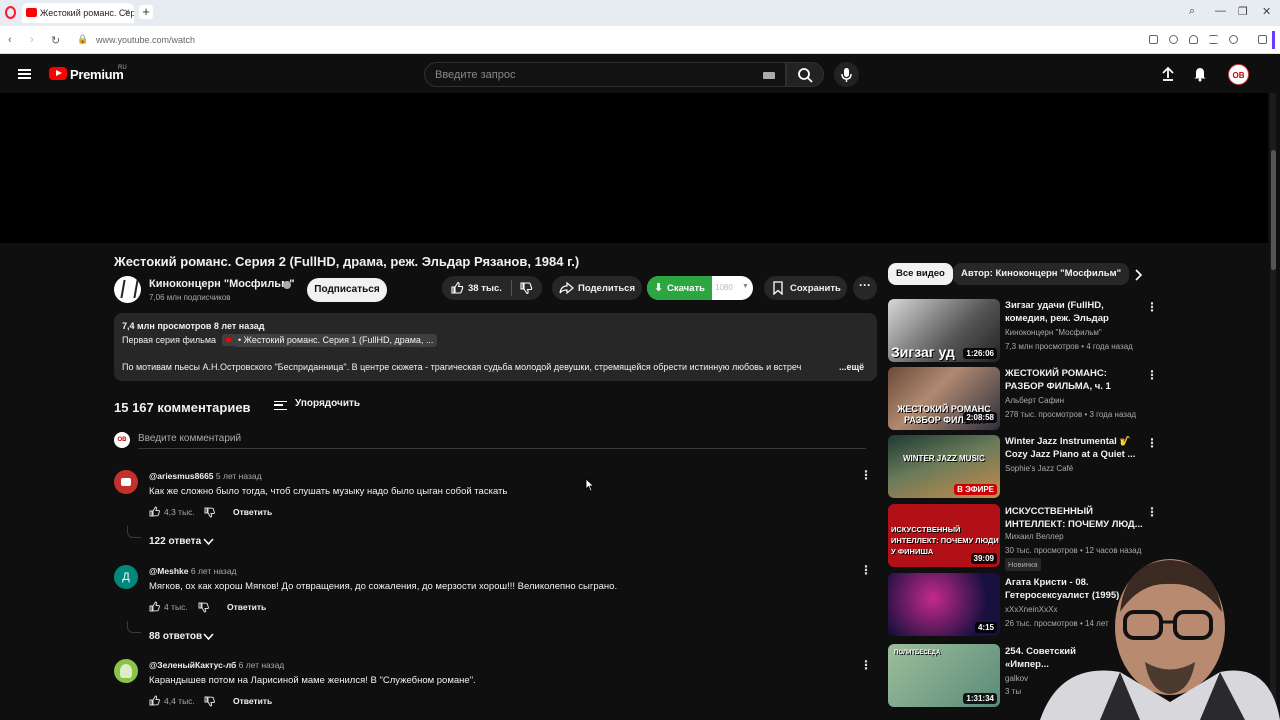 The image size is (1280, 720). I want to click on comment-input: Введите комментарий, so click(189, 438).